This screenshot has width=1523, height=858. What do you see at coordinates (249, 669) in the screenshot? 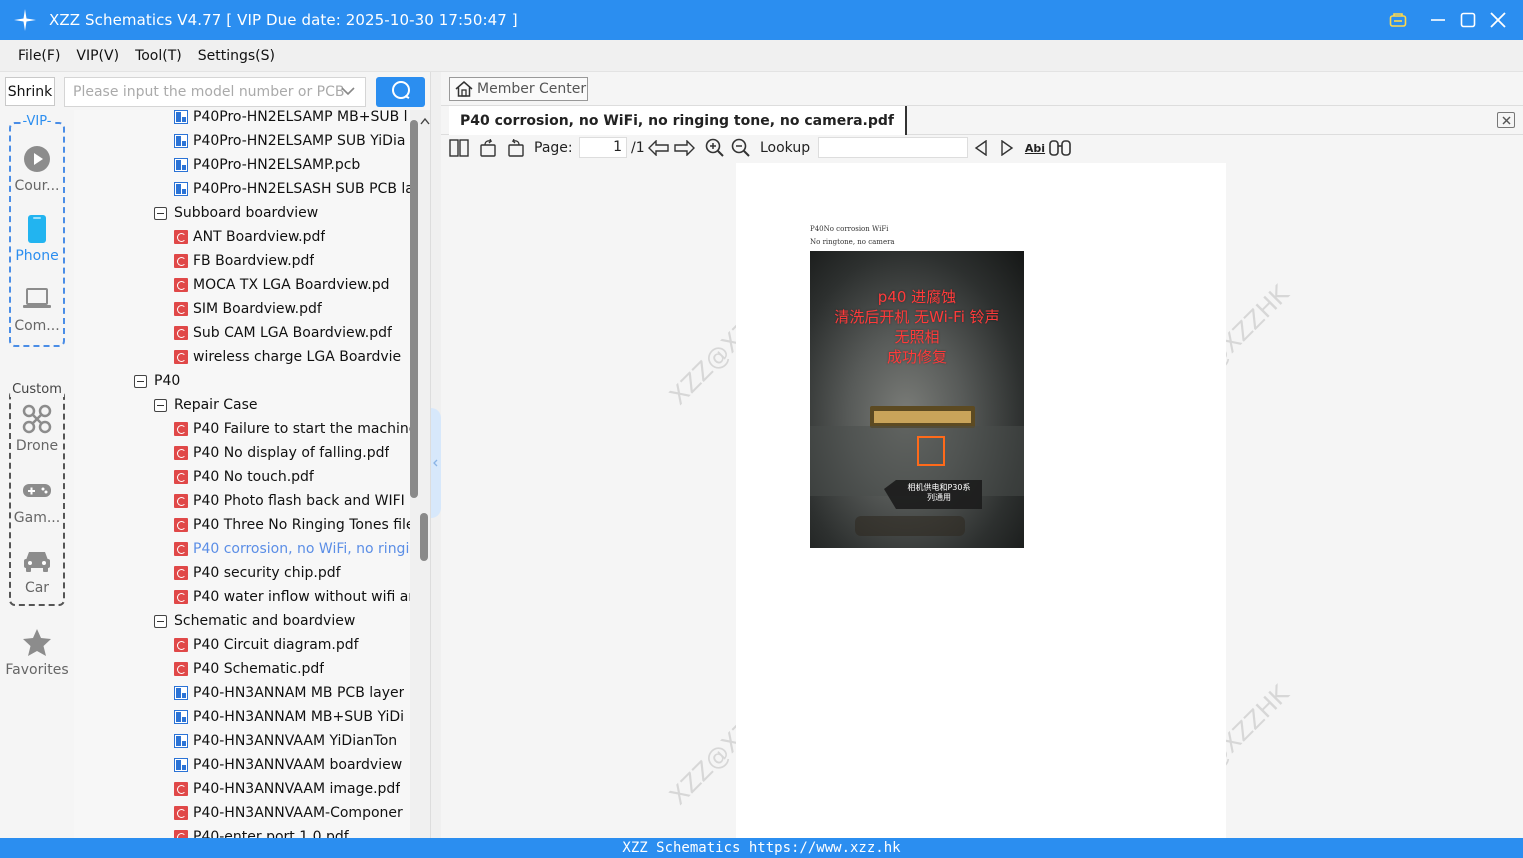
I see `tree-file-pdf: P40 Schematic.pdf` at bounding box center [249, 669].